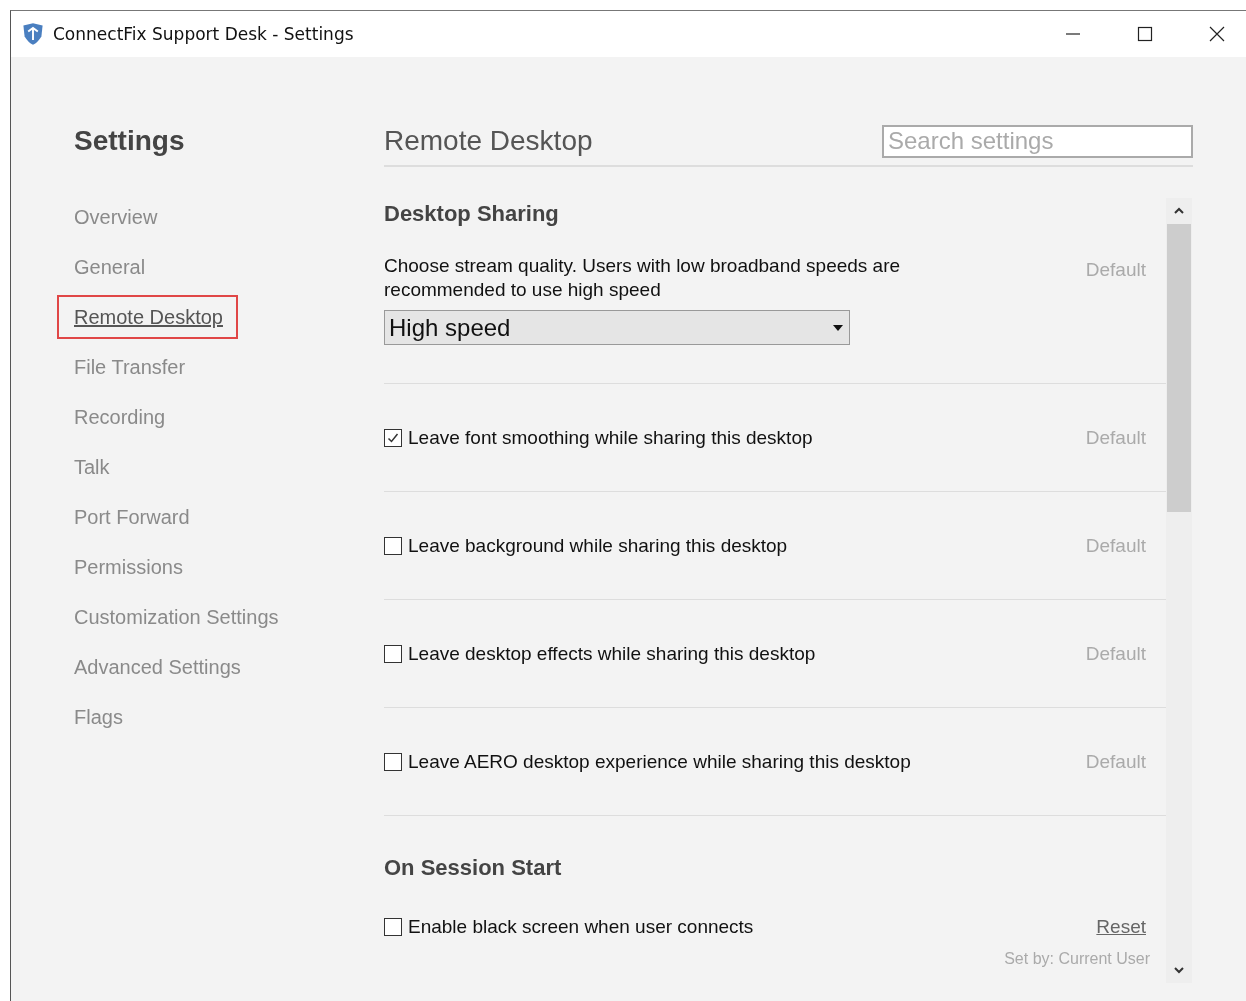 This screenshot has width=1246, height=1001. Describe the element at coordinates (115, 217) in the screenshot. I see `sidebar-item: Overview` at that location.